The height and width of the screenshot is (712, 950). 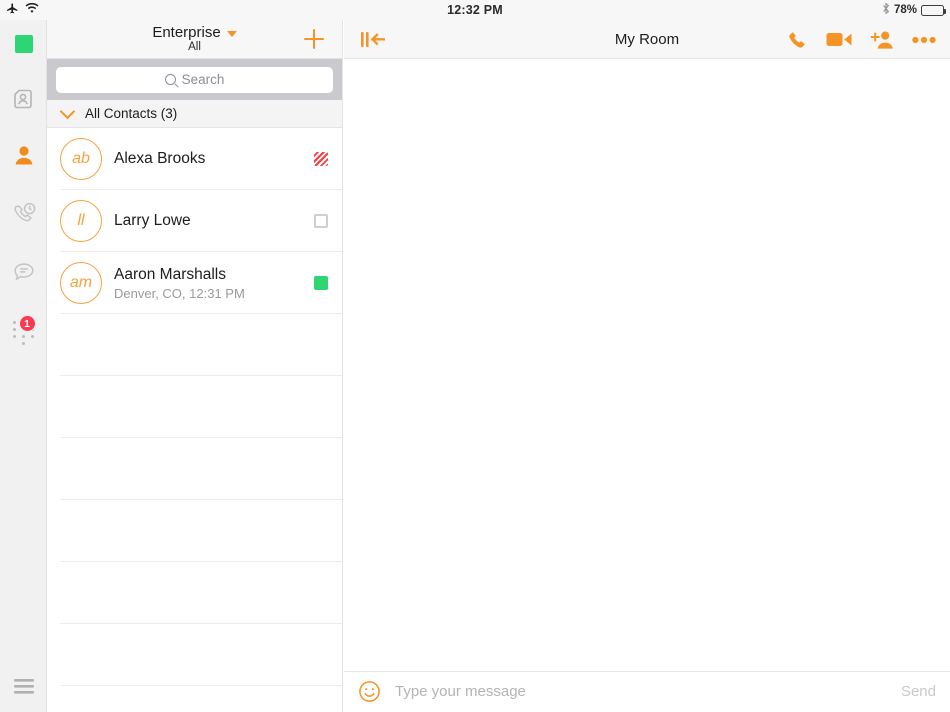 I want to click on rail-item-contacts, so click(x=23, y=158).